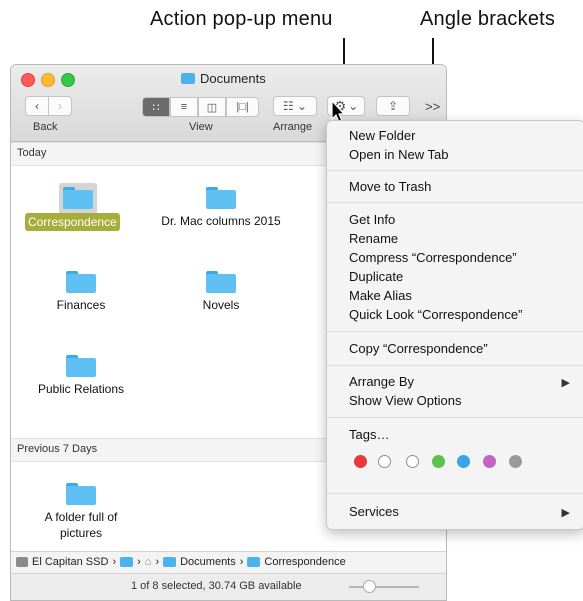 The image size is (583, 601). I want to click on share-button: ⇪, so click(393, 106).